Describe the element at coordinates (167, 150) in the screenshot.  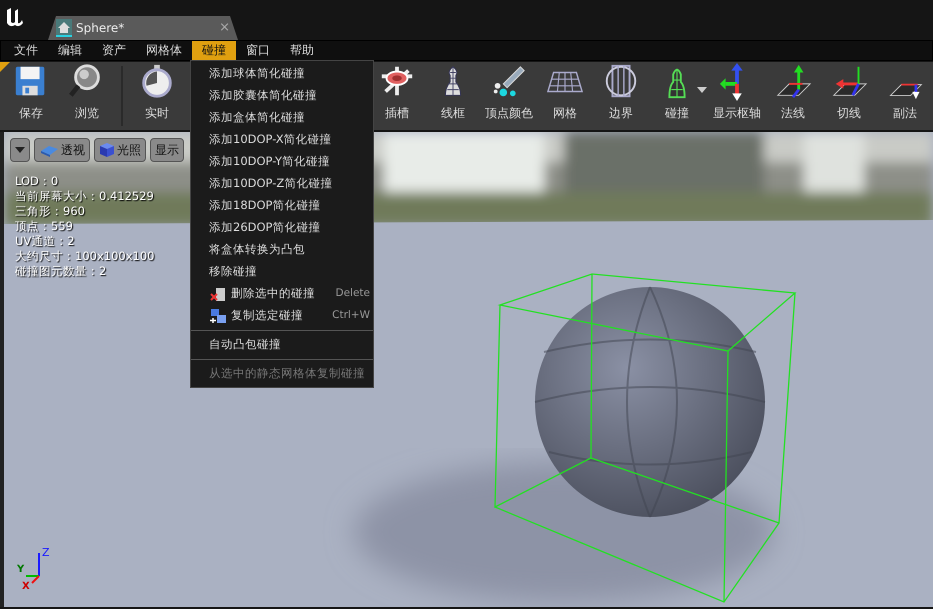
I see `viewport-mode-button: 显示` at that location.